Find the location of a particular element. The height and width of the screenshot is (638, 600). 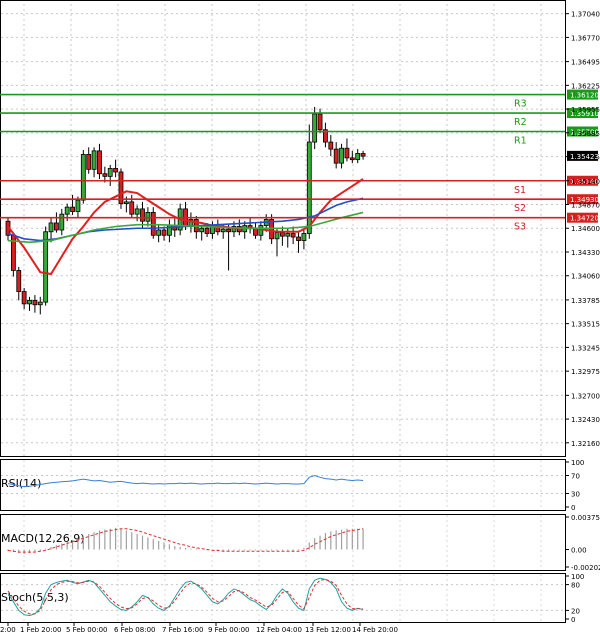

time-tick-label: 2:00 is located at coordinates (8, 630).